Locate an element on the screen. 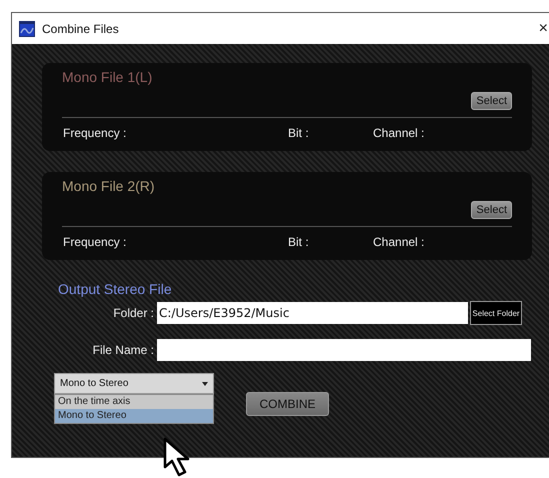 This screenshot has width=549, height=478. dropdown-option: Mono to Stereo is located at coordinates (134, 416).